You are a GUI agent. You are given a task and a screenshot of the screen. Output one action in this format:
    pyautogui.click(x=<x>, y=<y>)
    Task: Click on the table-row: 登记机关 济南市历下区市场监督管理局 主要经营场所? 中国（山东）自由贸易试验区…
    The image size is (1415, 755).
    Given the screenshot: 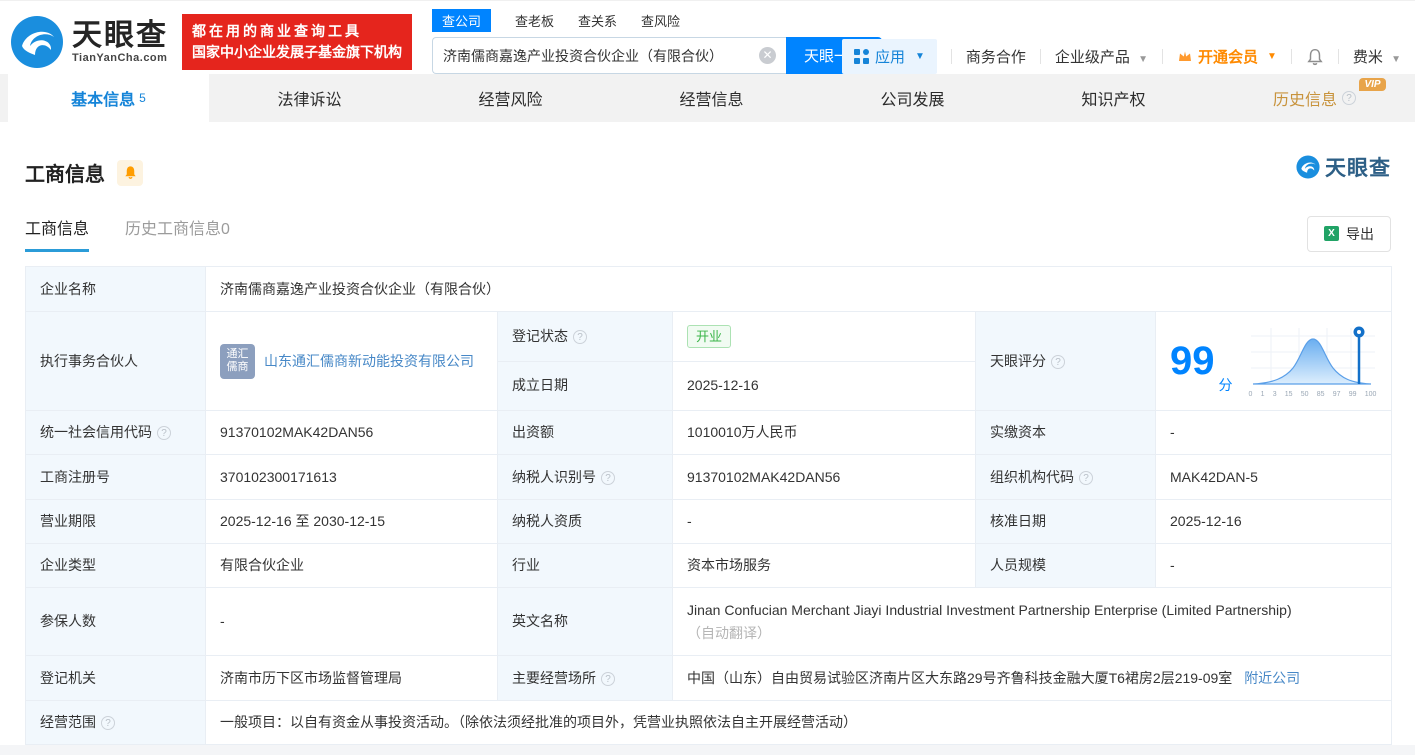 What is the action you would take?
    pyautogui.click(x=709, y=678)
    